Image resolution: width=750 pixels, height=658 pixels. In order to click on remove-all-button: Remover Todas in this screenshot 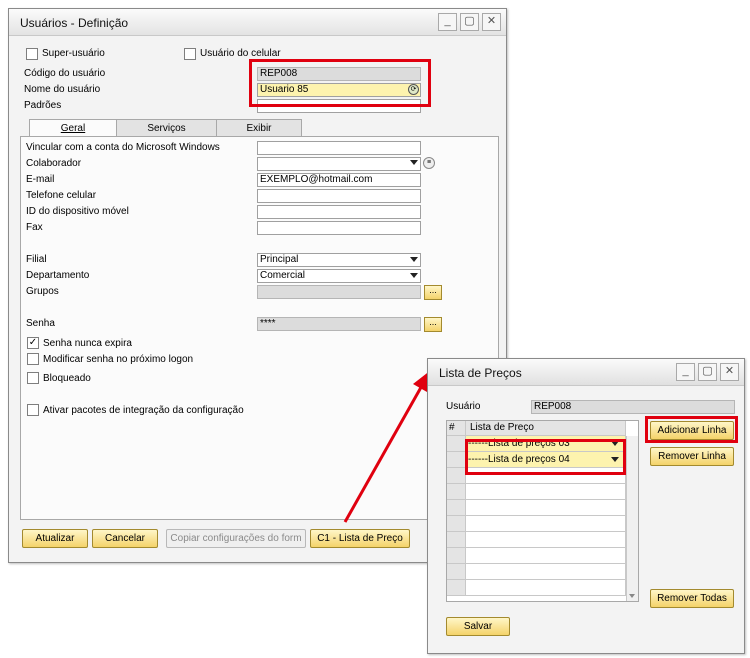, I will do `click(692, 598)`.